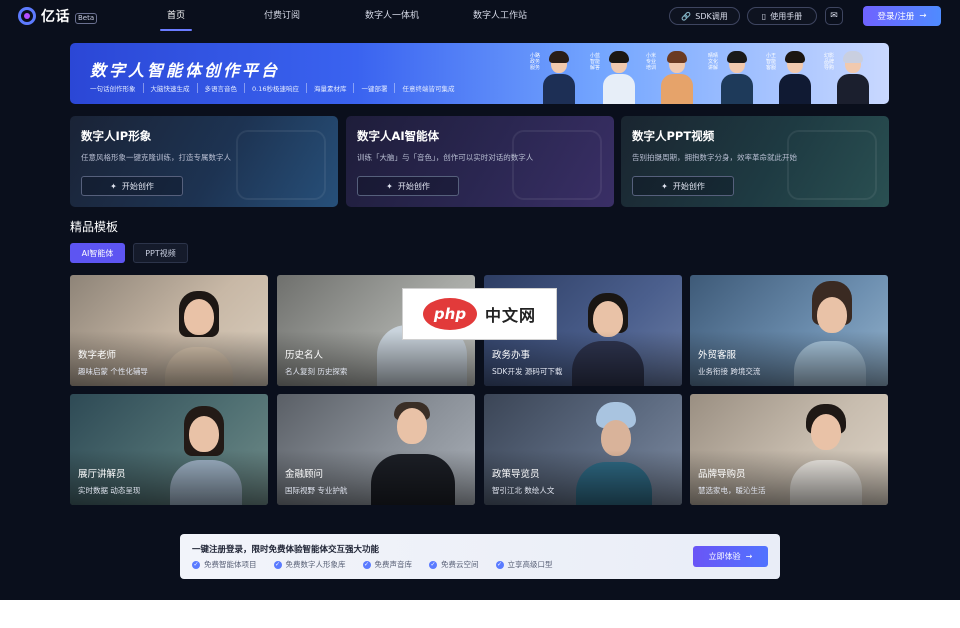 The width and height of the screenshot is (960, 628). I want to click on template-name: 展厅讲解员, so click(102, 474).